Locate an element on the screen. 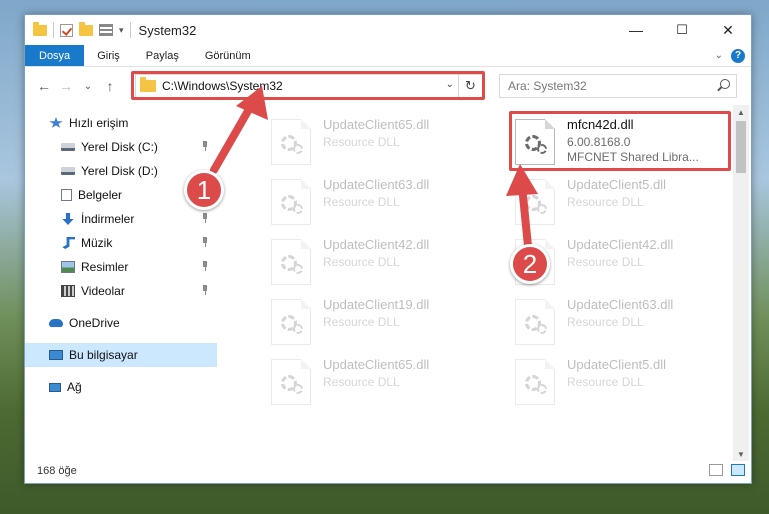 The height and width of the screenshot is (514, 769). address-bar: C:\Windows\System32 ⌄ ↻ is located at coordinates (309, 86).